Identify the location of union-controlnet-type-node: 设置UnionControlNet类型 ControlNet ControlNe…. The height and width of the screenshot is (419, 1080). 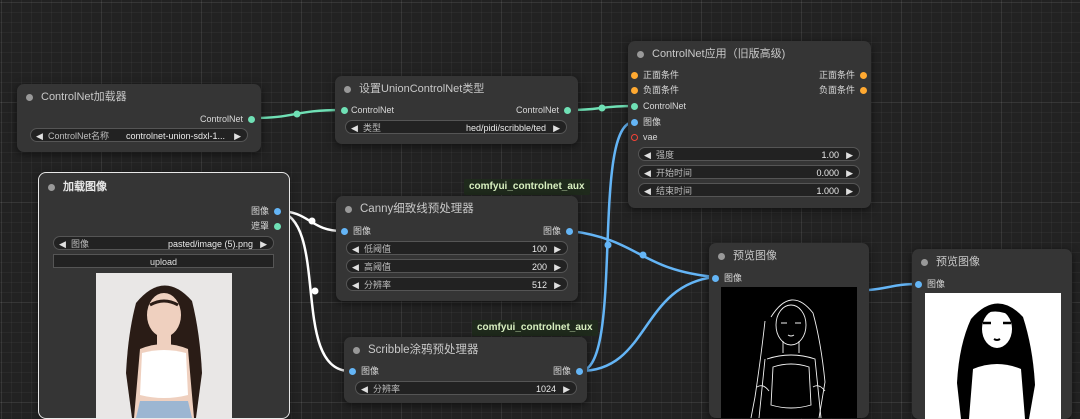
(456, 110).